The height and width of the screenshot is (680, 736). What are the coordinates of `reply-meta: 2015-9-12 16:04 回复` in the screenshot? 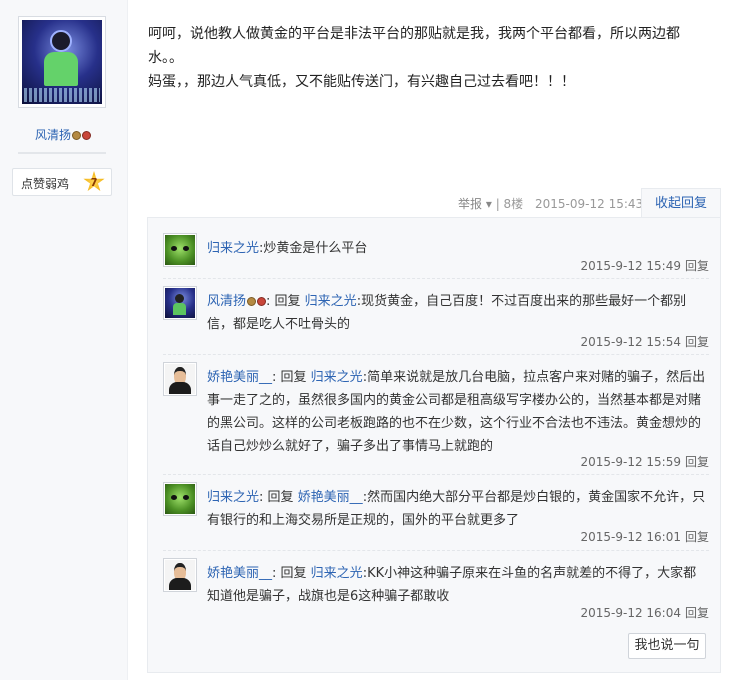 It's located at (644, 612).